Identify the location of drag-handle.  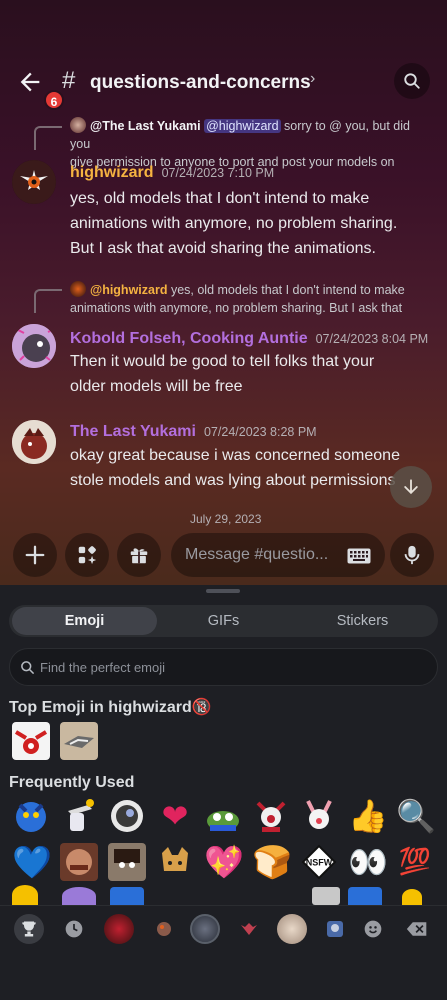
(223, 591).